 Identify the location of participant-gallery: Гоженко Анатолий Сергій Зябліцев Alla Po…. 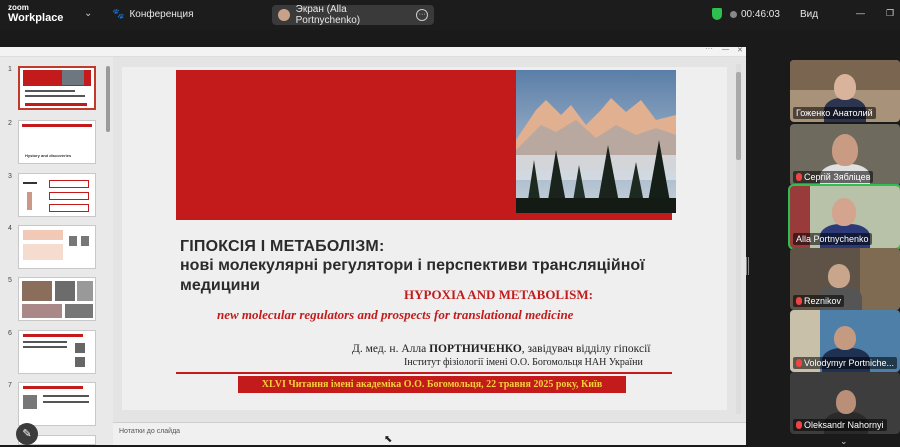
(844, 253).